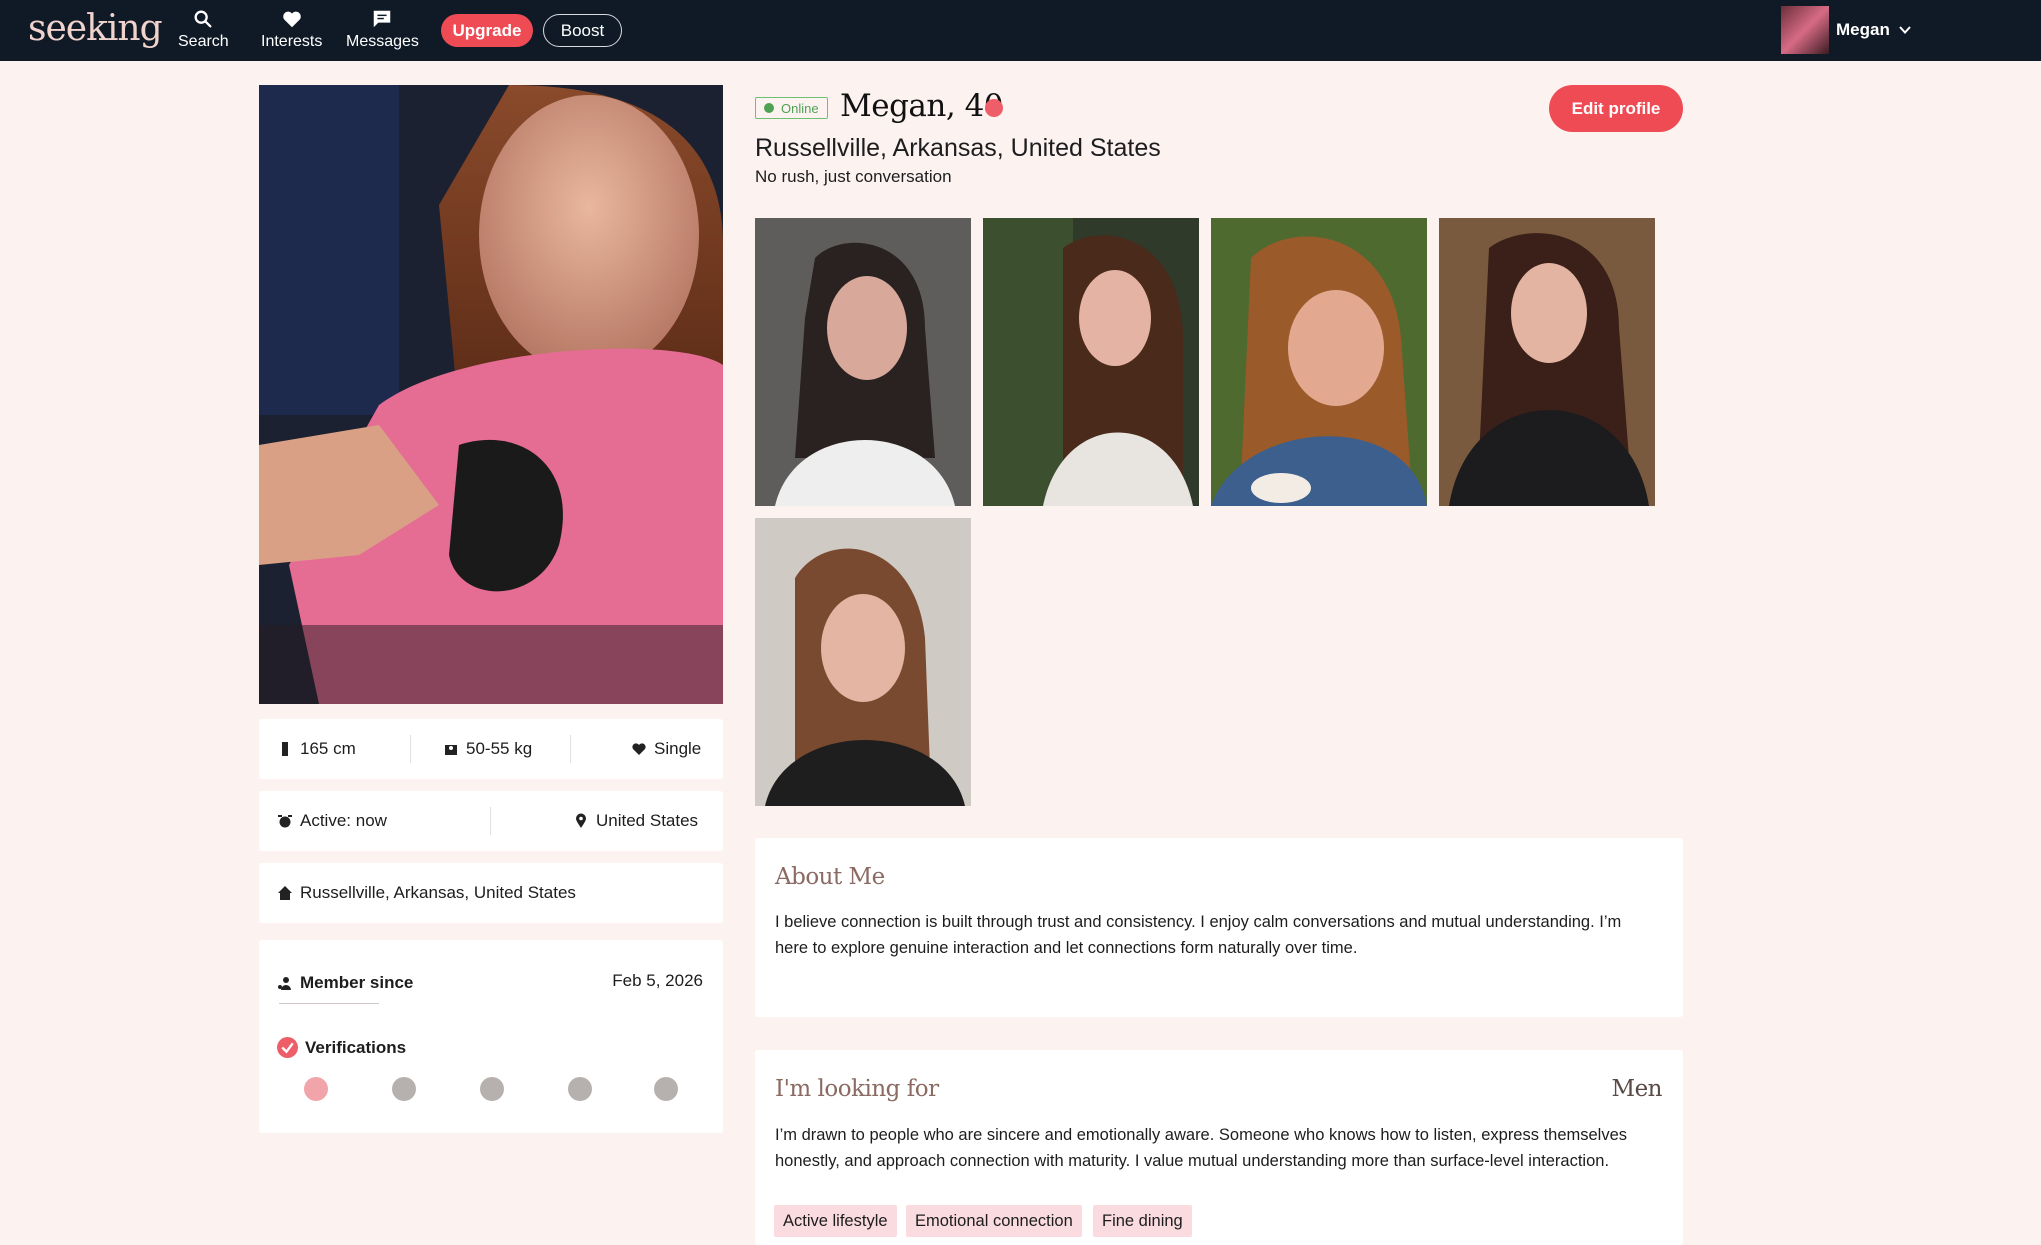 This screenshot has height=1245, width=2041. What do you see at coordinates (835, 1221) in the screenshot?
I see `interest-tag: Active lifestyle` at bounding box center [835, 1221].